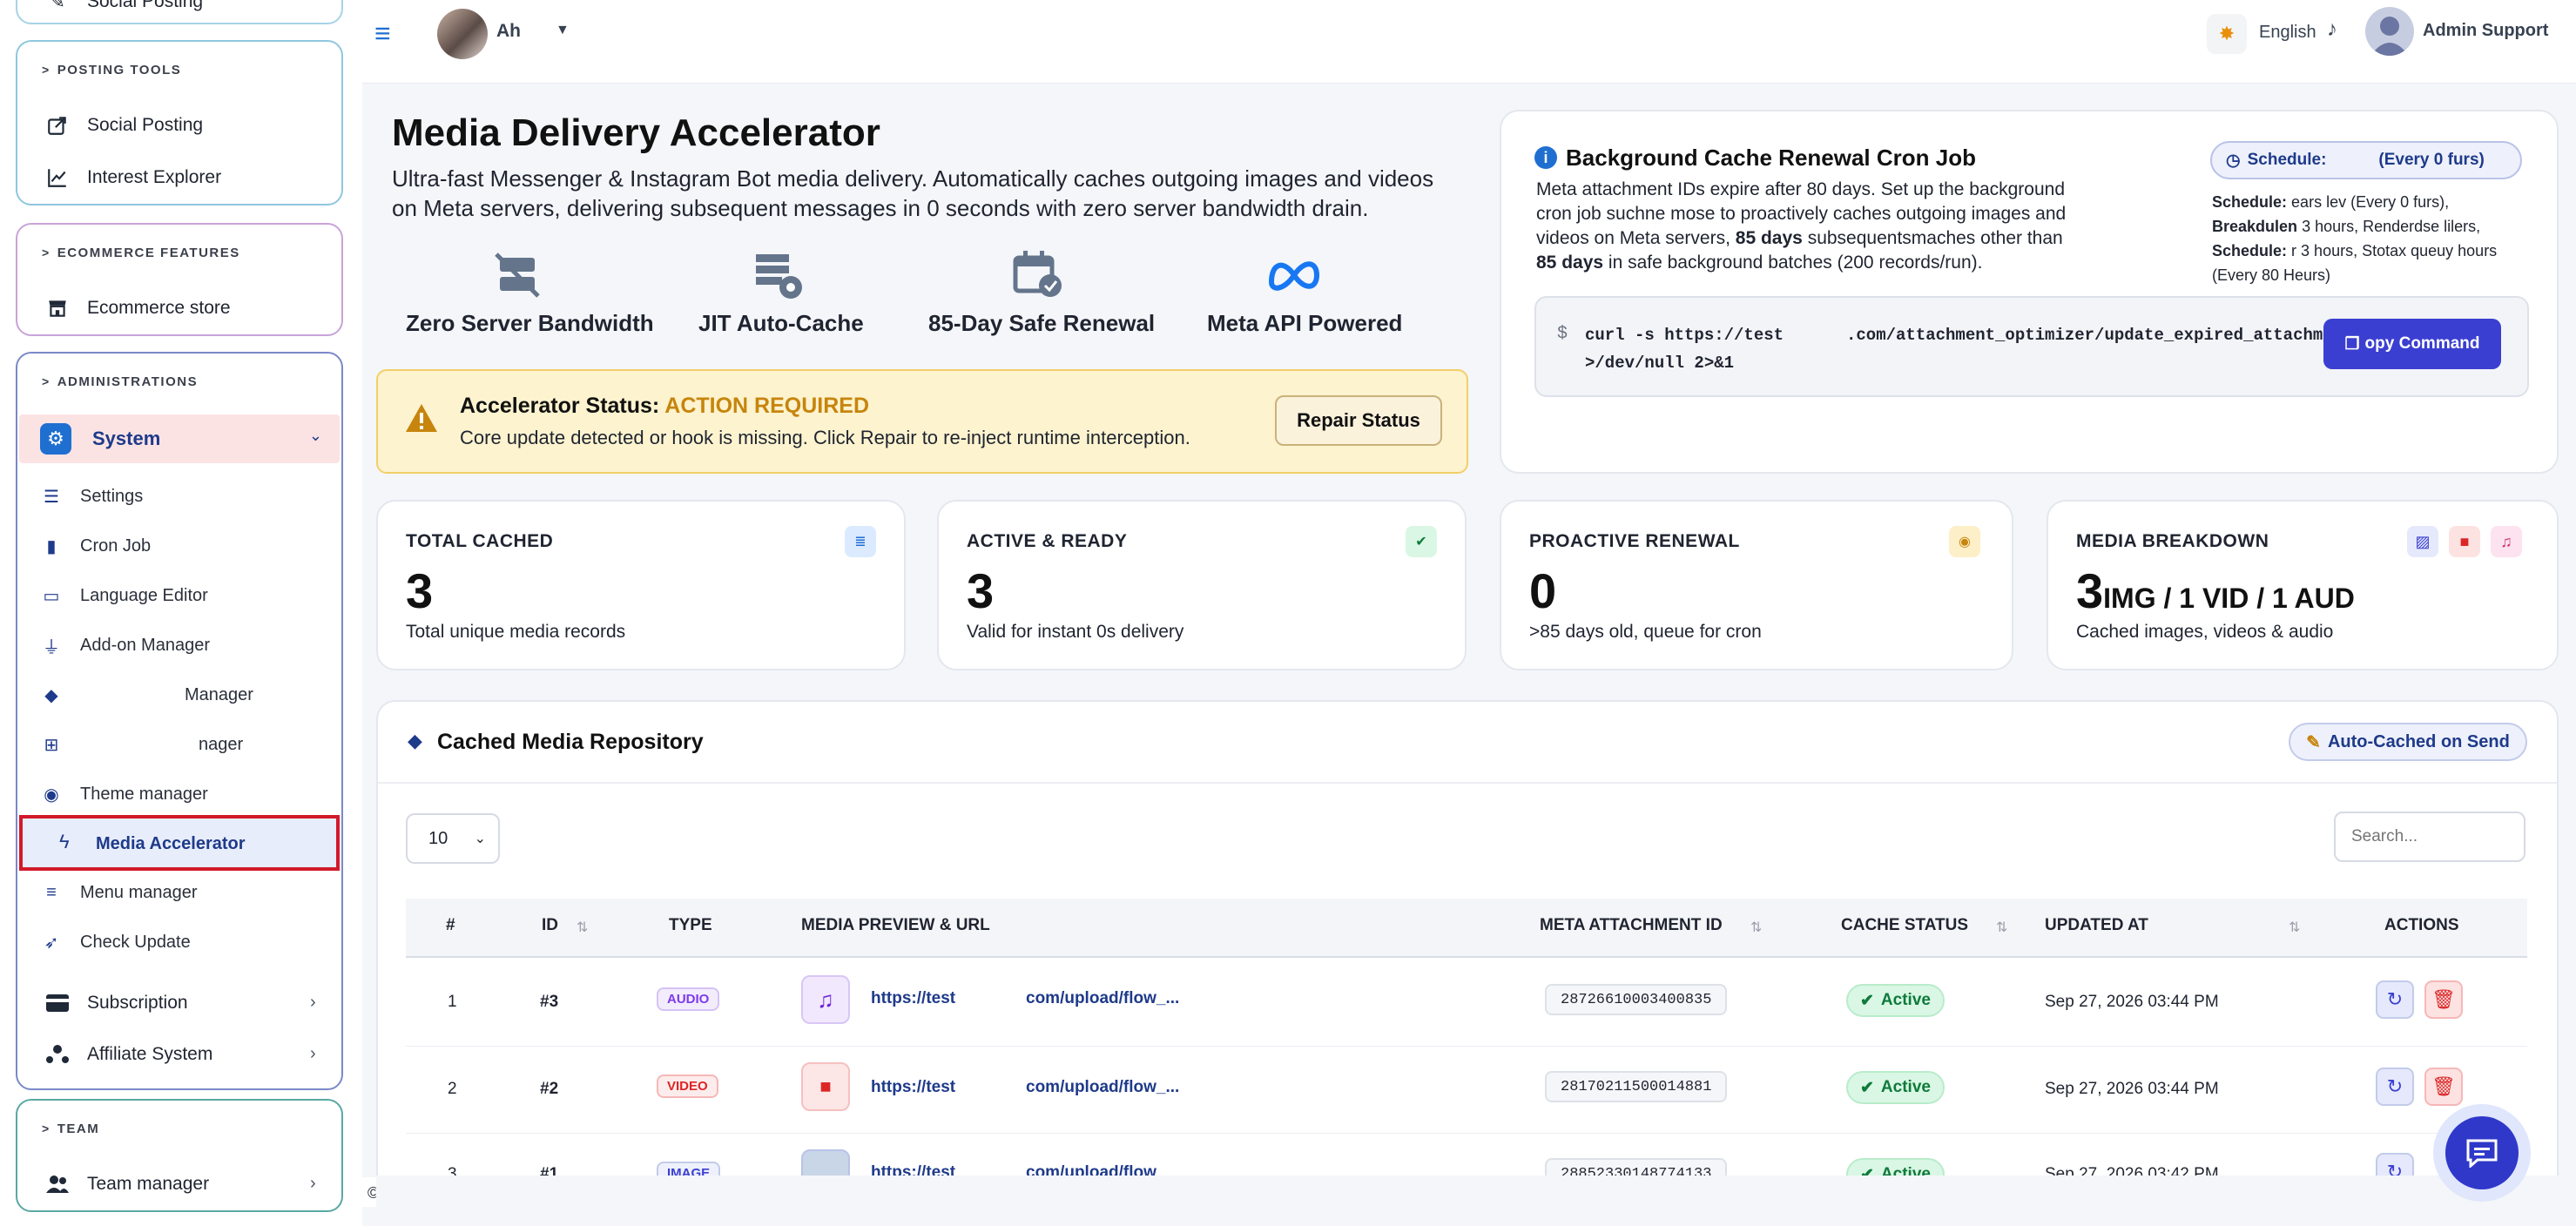  I want to click on language-icon: ▭, so click(52, 596).